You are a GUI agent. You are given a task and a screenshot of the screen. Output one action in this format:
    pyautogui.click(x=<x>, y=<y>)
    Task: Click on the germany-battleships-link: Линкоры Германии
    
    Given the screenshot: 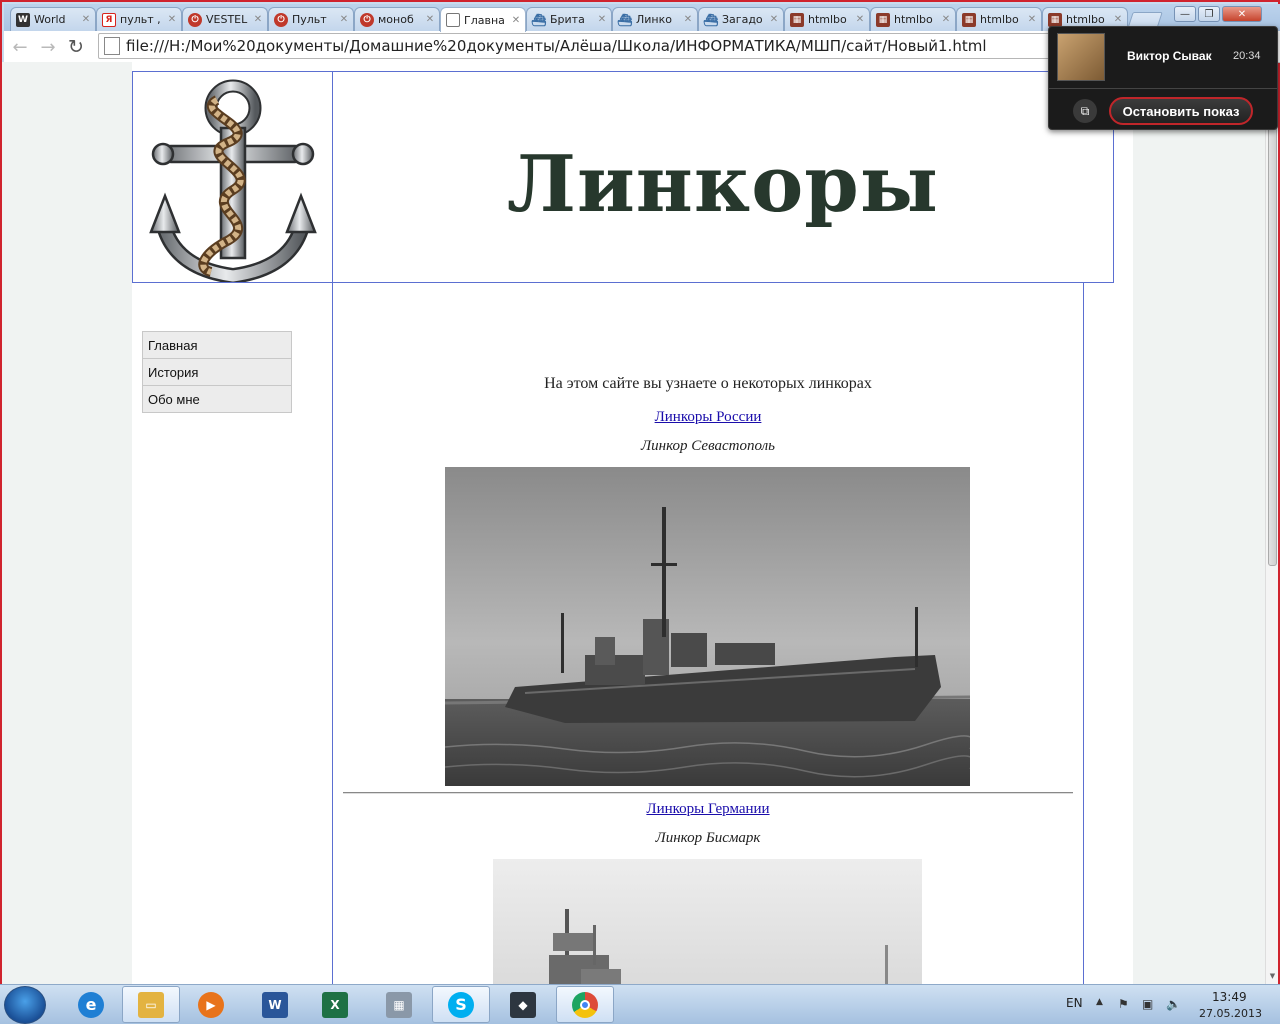 What is the action you would take?
    pyautogui.click(x=708, y=809)
    